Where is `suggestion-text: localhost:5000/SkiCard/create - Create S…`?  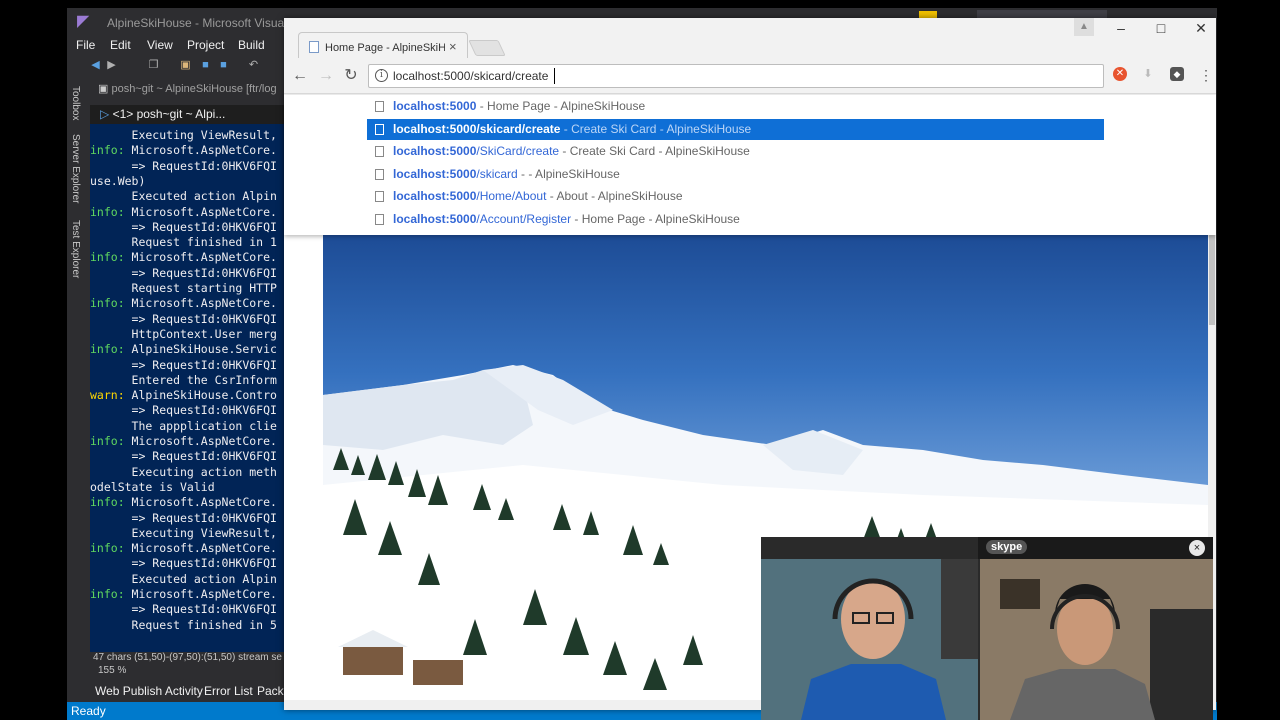 suggestion-text: localhost:5000/SkiCard/create - Create S… is located at coordinates (571, 151).